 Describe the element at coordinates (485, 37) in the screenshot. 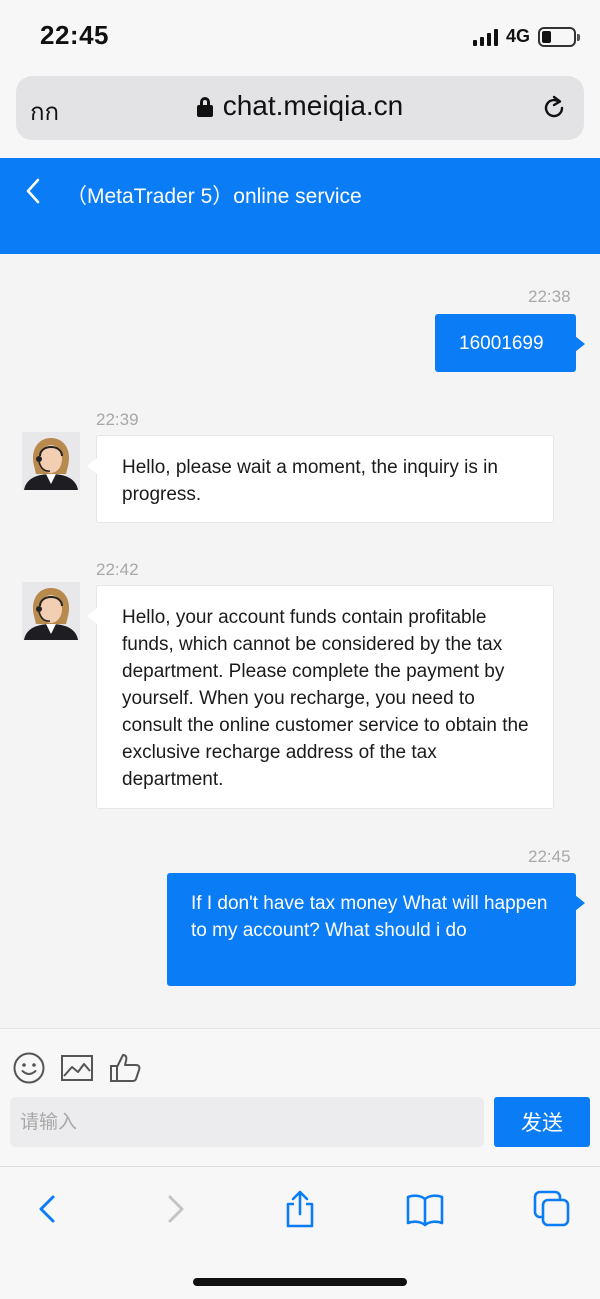

I see `signal-icon` at that location.